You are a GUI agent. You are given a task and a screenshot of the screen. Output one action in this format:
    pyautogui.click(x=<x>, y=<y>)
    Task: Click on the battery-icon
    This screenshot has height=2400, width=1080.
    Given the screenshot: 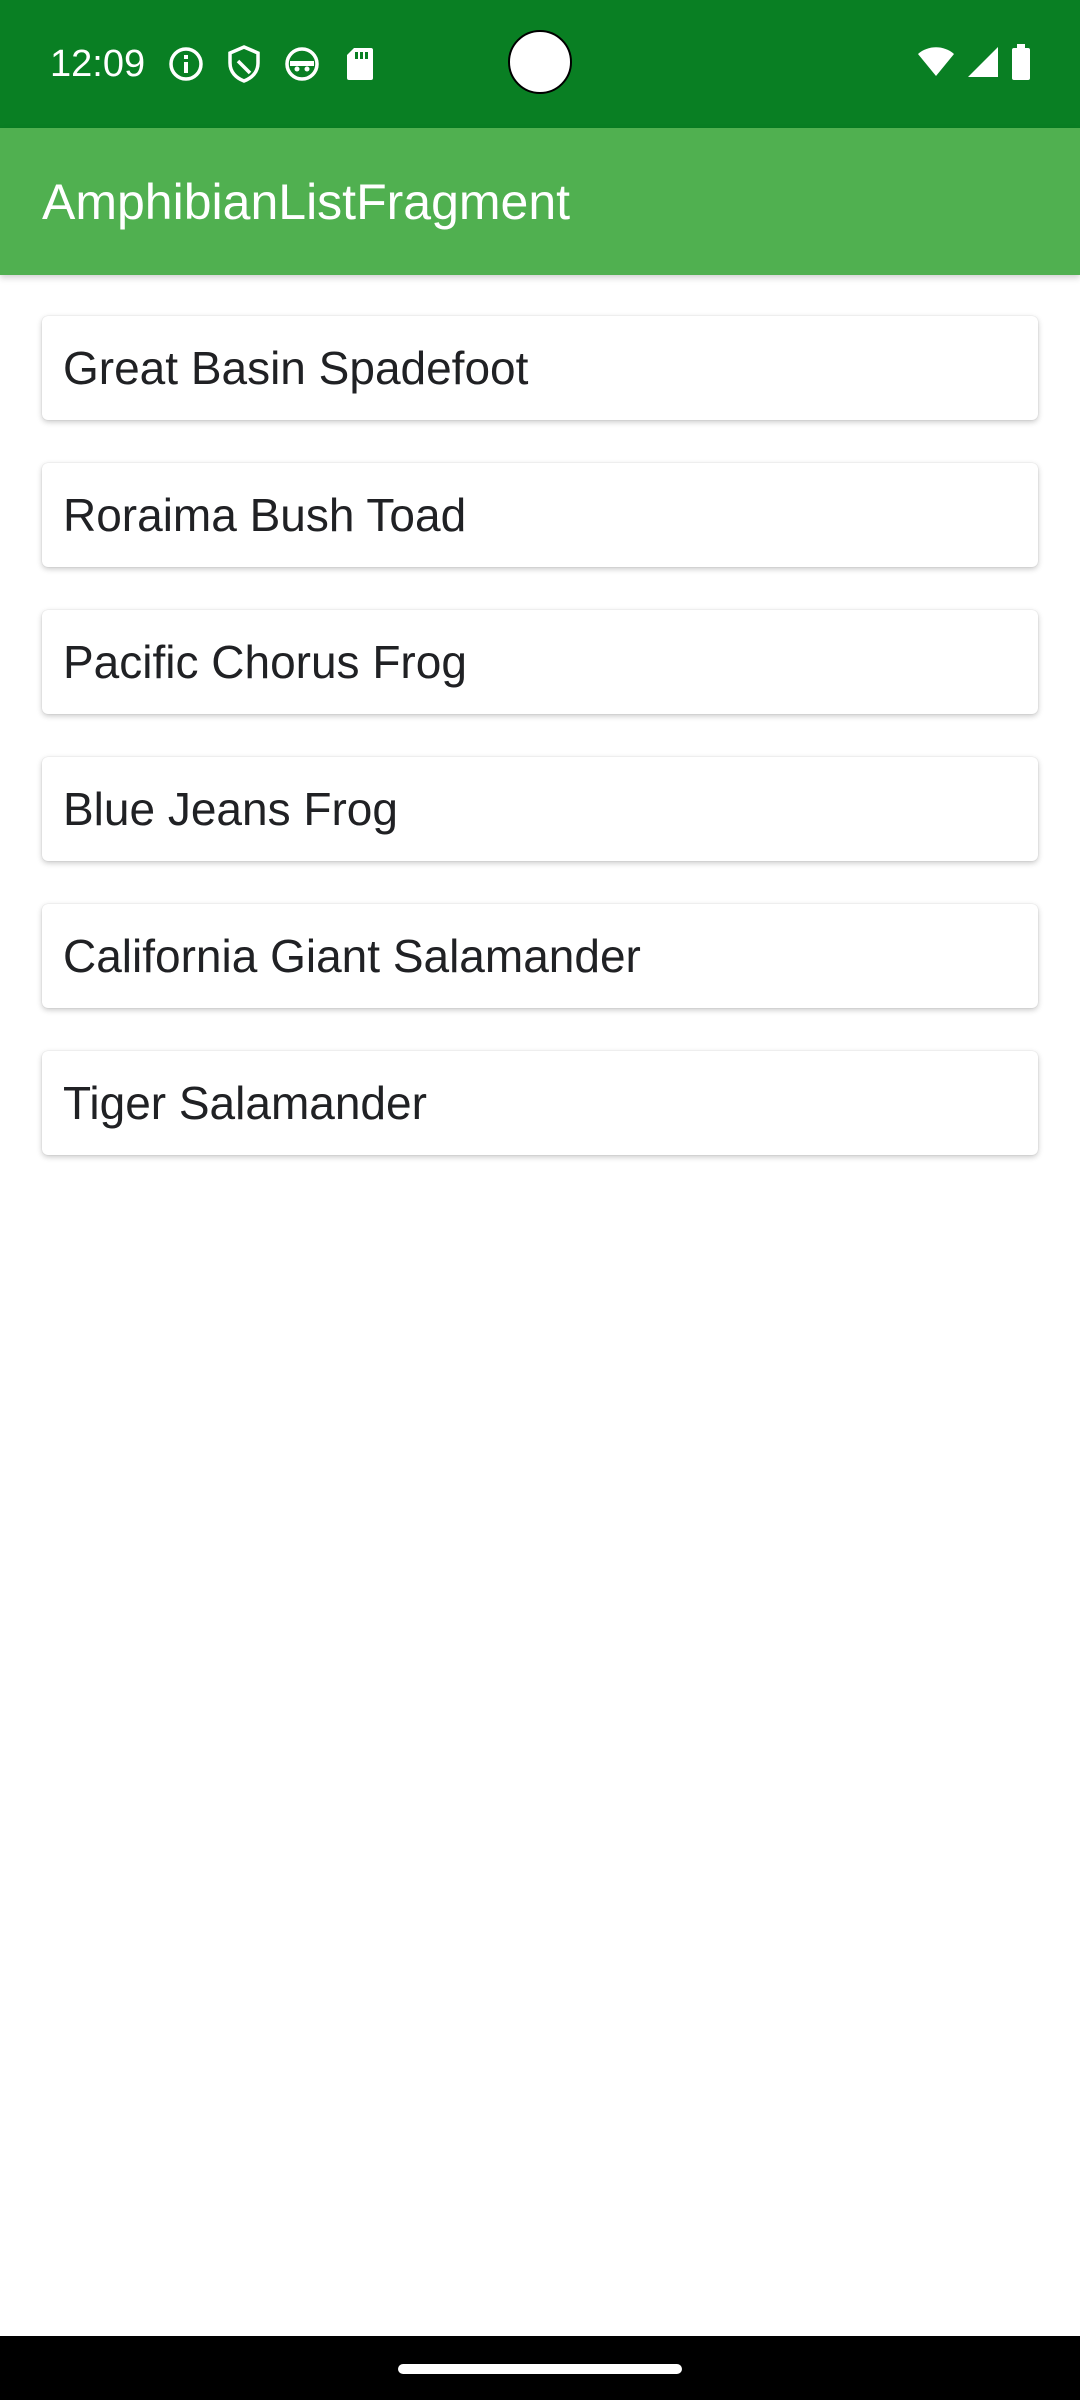 What is the action you would take?
    pyautogui.click(x=1021, y=64)
    